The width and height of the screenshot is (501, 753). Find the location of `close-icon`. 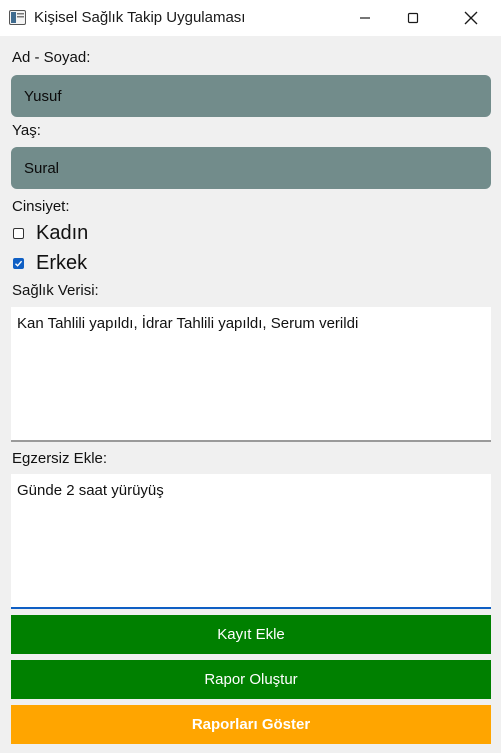

close-icon is located at coordinates (471, 18).